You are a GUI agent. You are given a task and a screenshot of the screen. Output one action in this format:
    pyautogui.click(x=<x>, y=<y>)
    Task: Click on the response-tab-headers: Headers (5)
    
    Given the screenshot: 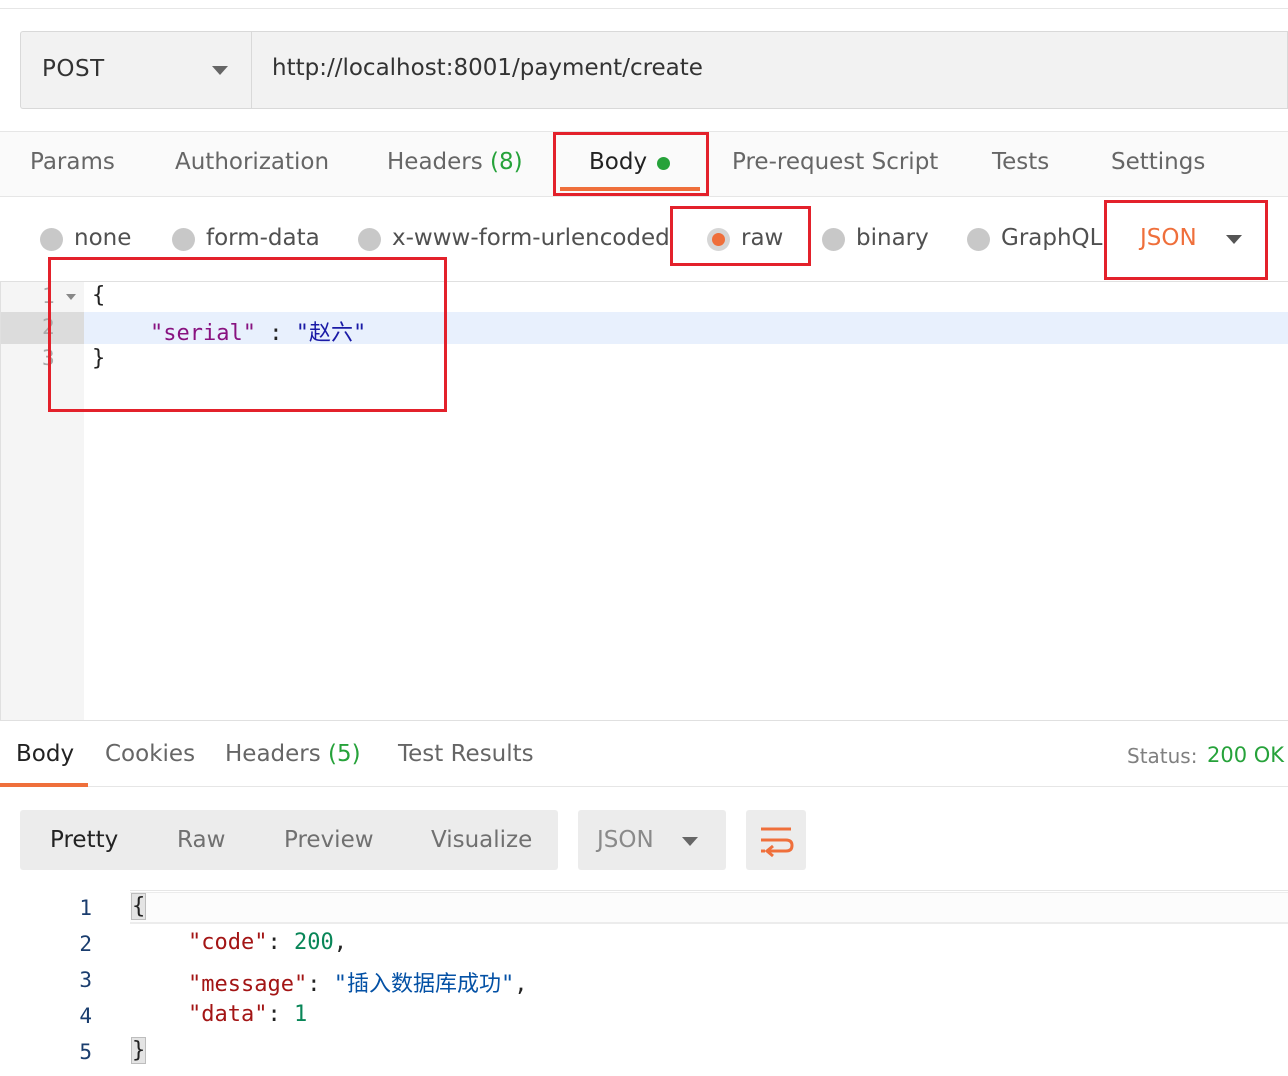 What is the action you would take?
    pyautogui.click(x=293, y=754)
    